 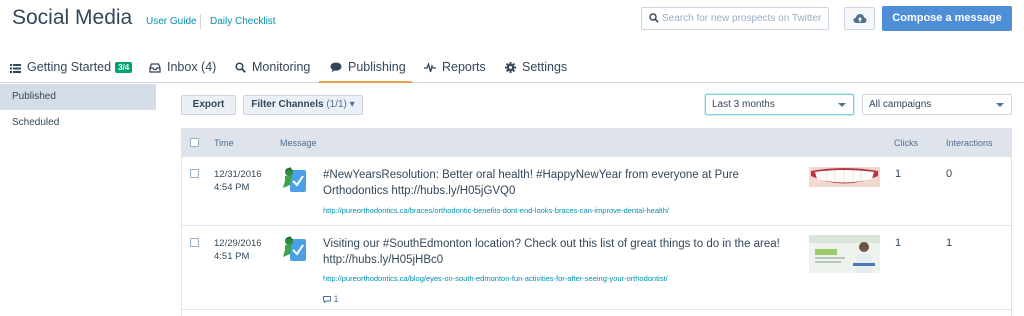 I want to click on filter-count: (1/1), so click(x=336, y=104).